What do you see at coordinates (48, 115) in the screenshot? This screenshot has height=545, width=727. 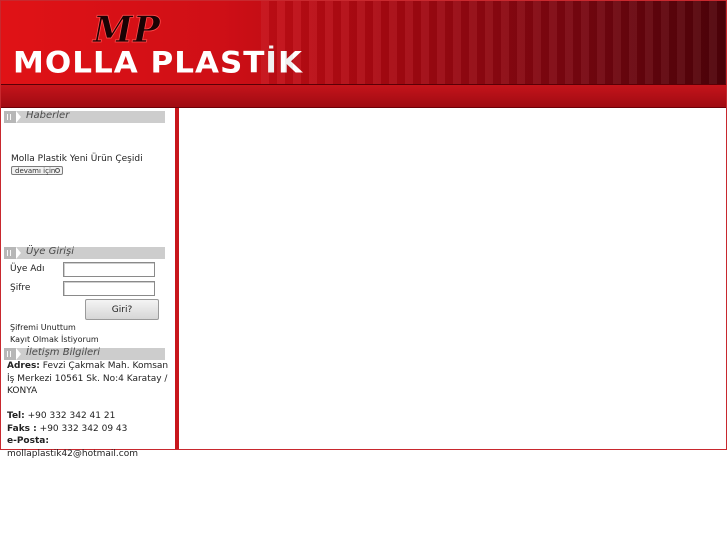 I see `news-section-title: Haberler` at bounding box center [48, 115].